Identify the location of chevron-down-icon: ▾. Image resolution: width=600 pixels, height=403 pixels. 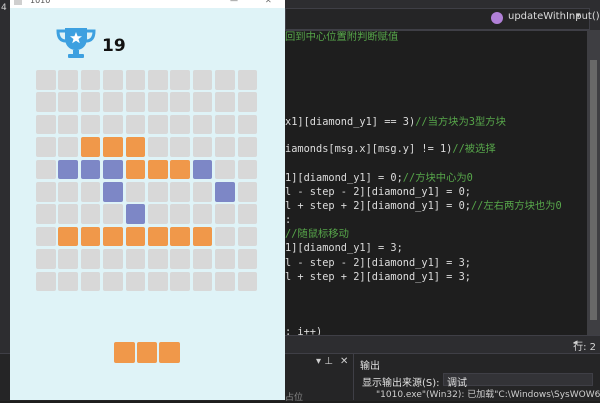
(578, 16).